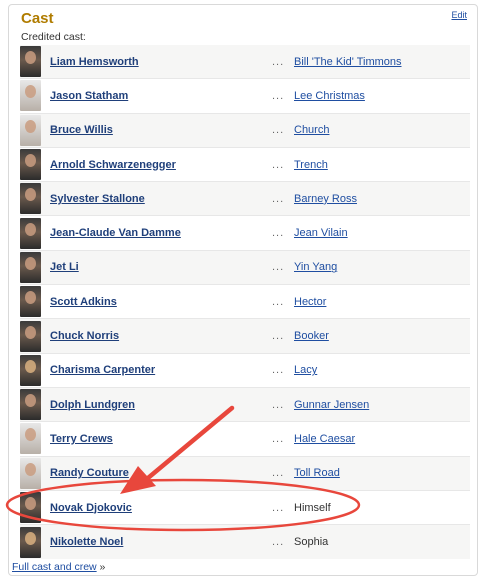 This screenshot has width=485, height=583. What do you see at coordinates (245, 439) in the screenshot?
I see `cast-row: Terry Crews ... Hale Caesar` at bounding box center [245, 439].